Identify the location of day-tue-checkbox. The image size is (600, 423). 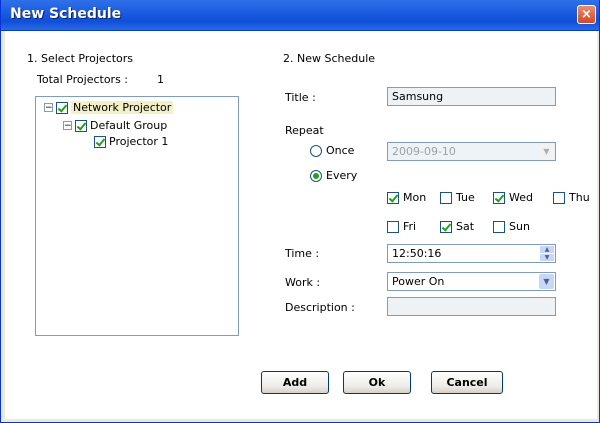
(446, 197).